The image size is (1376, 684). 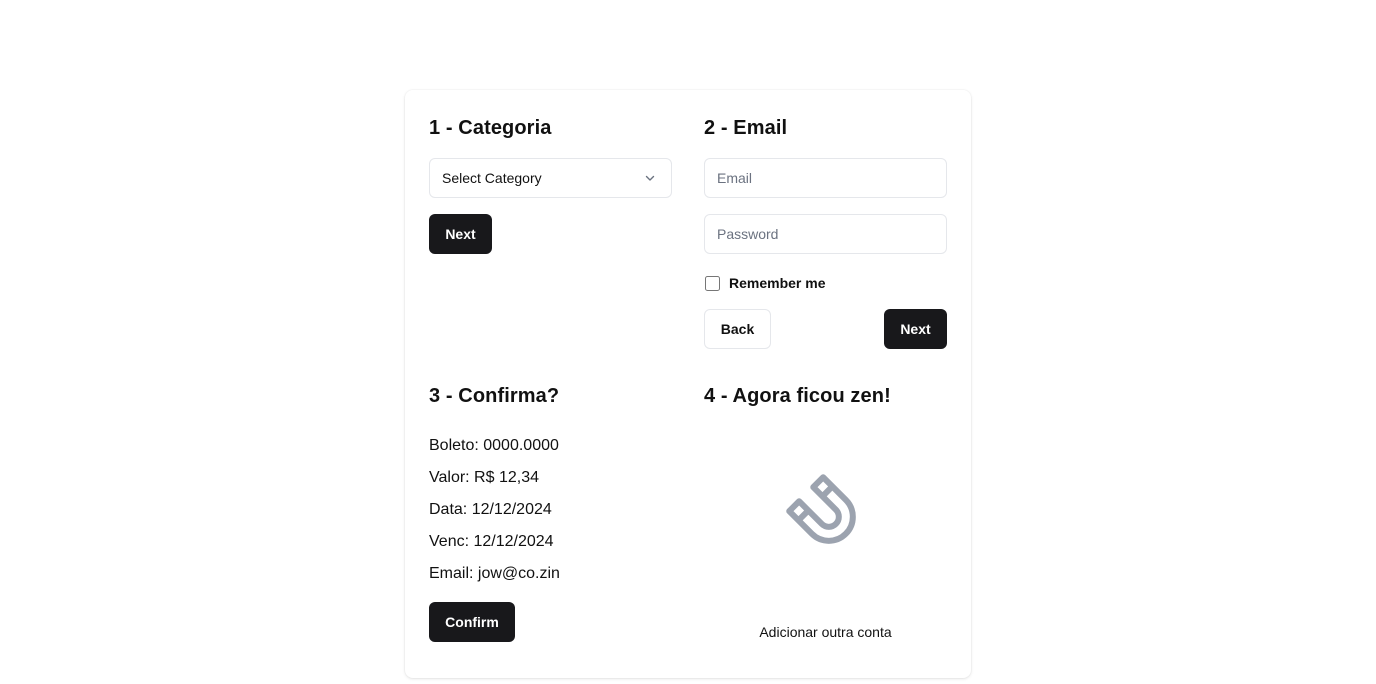 I want to click on email-line: Email: jow@co.zin, so click(x=494, y=573).